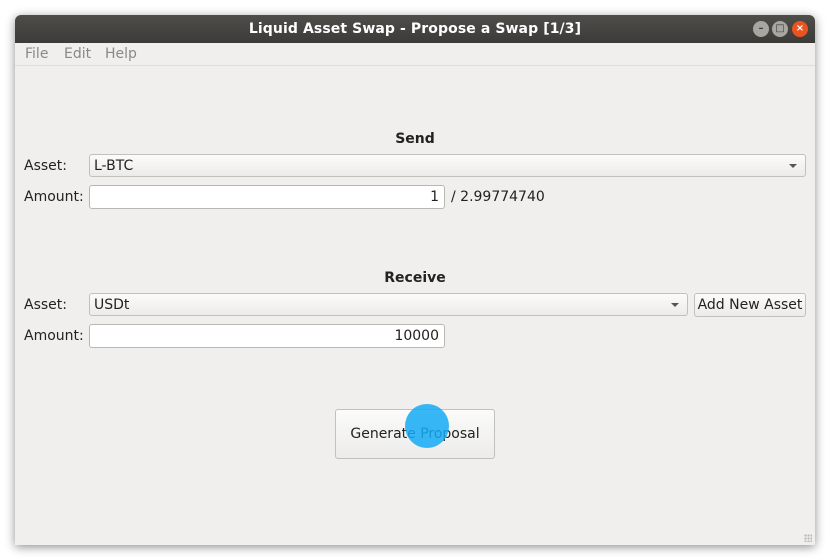 This screenshot has height=560, width=830. Describe the element at coordinates (761, 29) in the screenshot. I see `minimize-icon: –` at that location.